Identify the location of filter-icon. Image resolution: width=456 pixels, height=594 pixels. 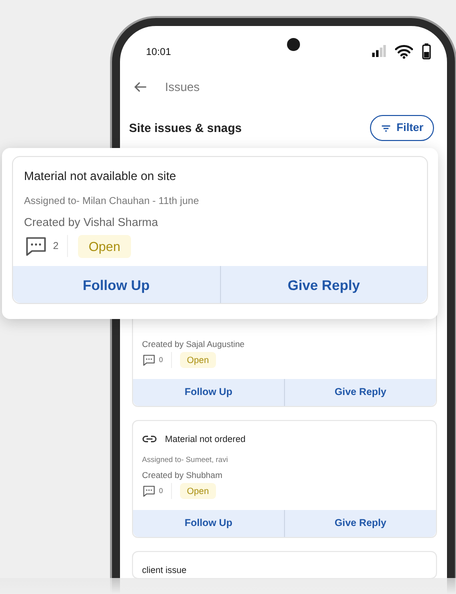
(385, 128).